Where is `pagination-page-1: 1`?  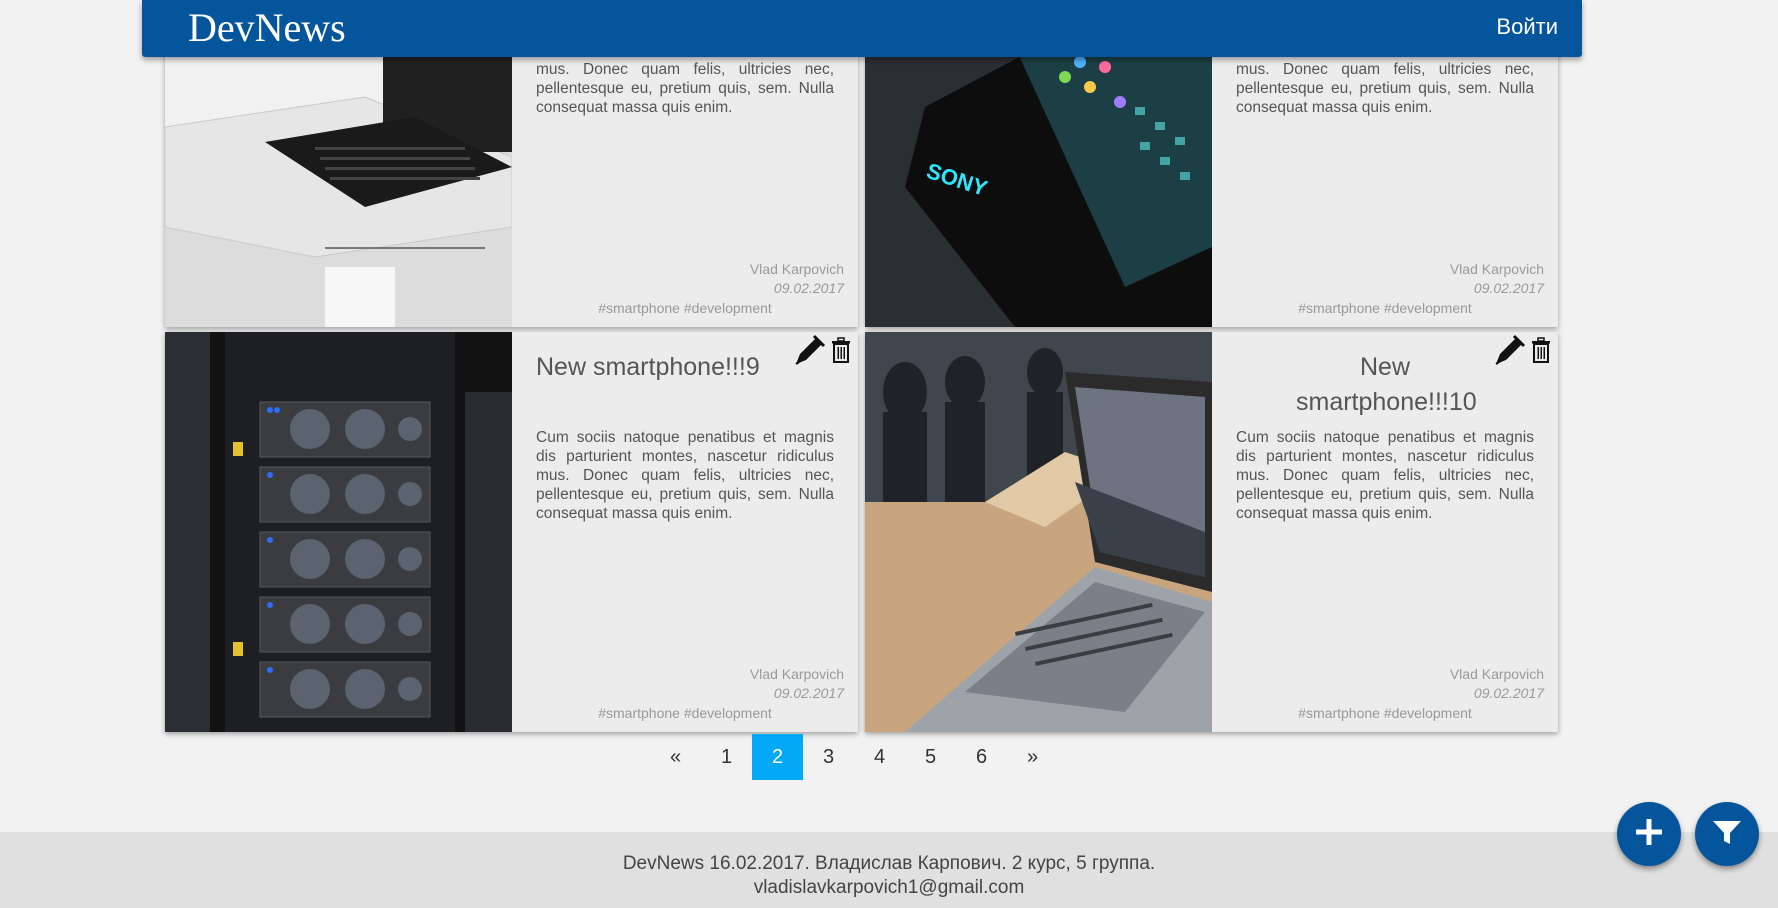
pagination-page-1: 1 is located at coordinates (726, 757).